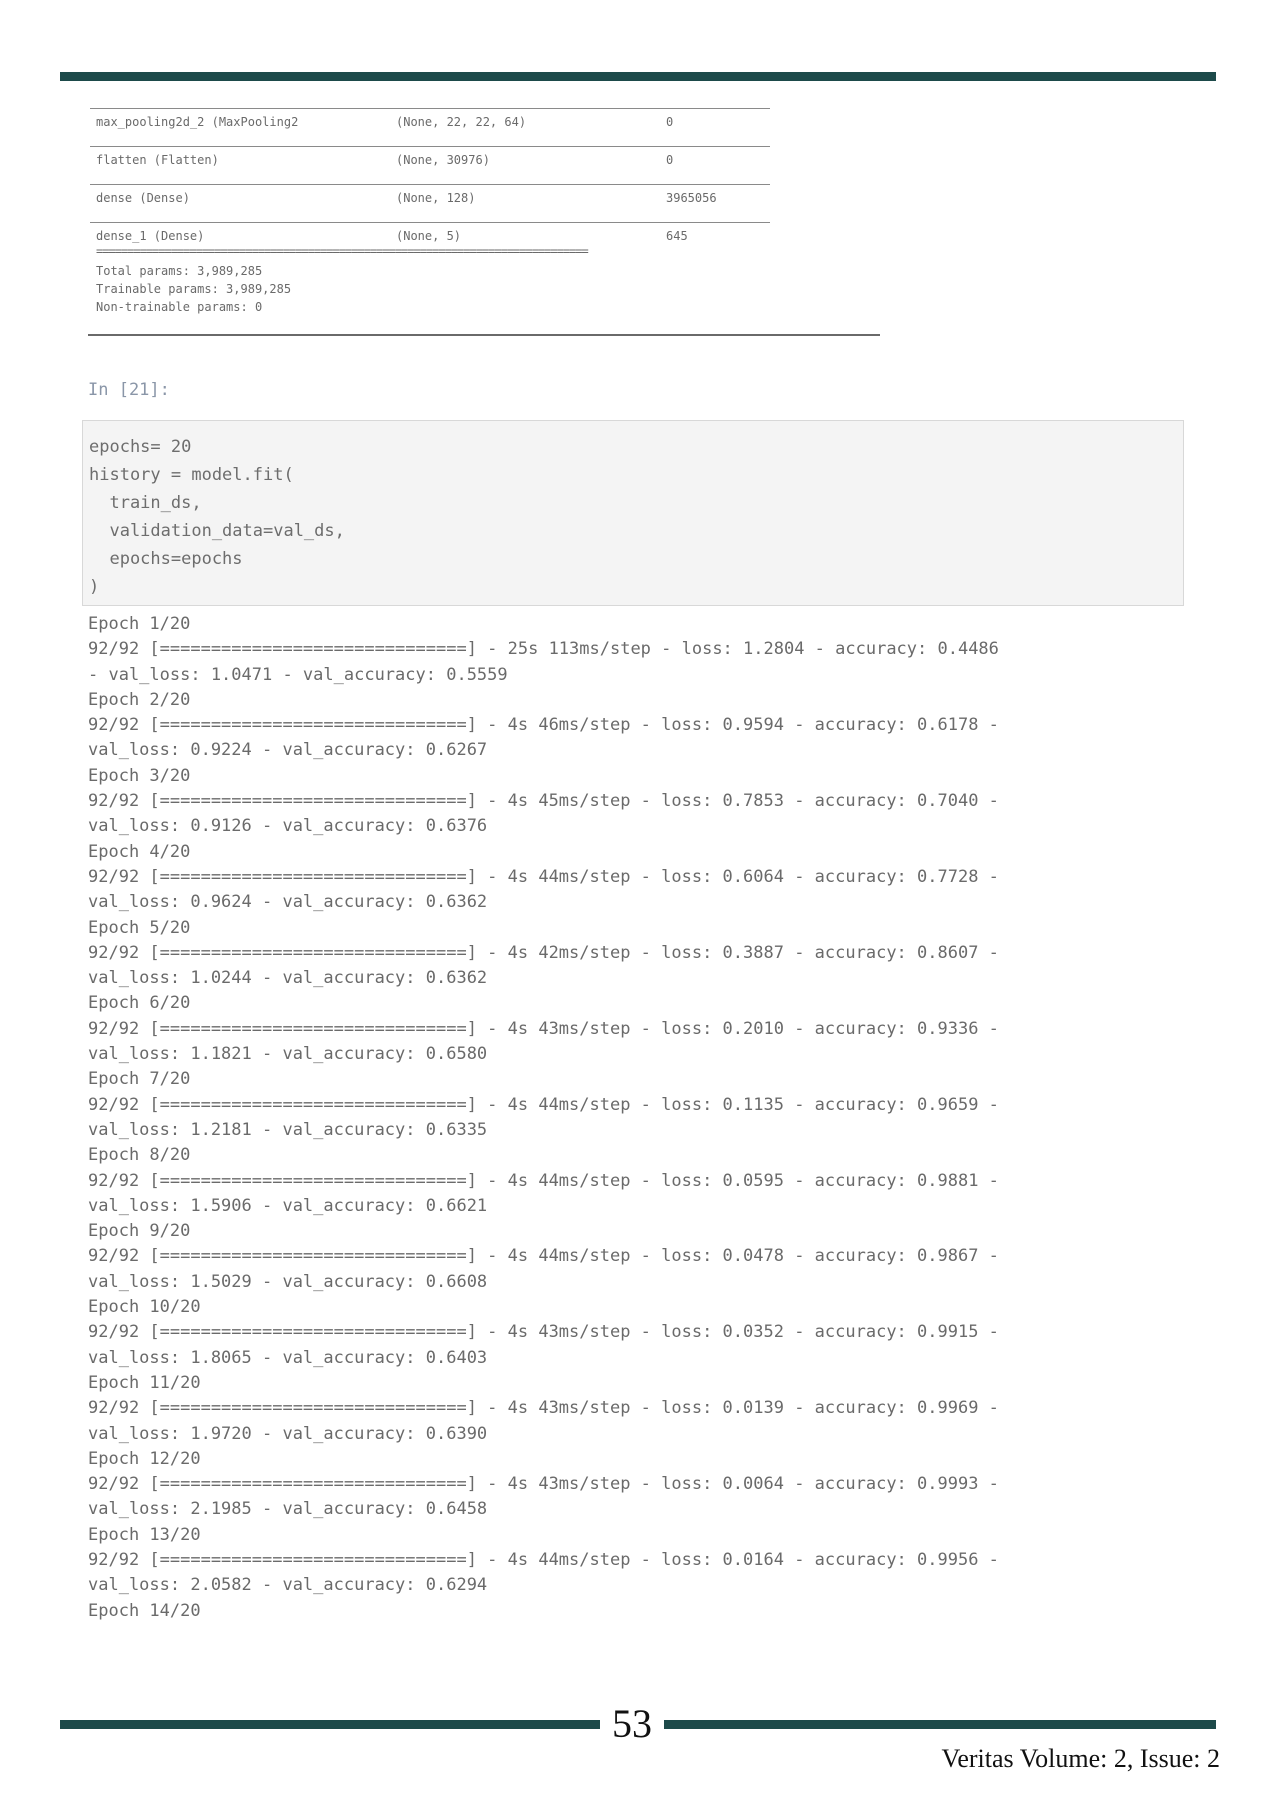 This screenshot has width=1272, height=1800. What do you see at coordinates (288, 1054) in the screenshot?
I see `output-line: val_loss: 1.1821 - val_accuracy: 0.6580` at bounding box center [288, 1054].